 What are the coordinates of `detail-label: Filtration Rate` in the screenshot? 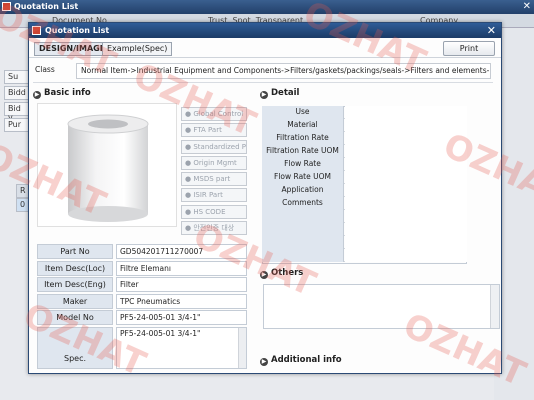 It's located at (303, 138).